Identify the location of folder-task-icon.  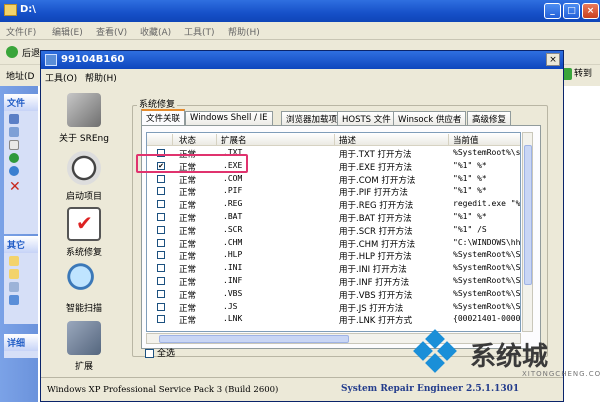
(14, 119).